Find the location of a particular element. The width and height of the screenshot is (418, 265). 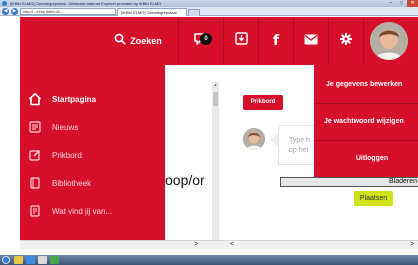

maximize-button: □ is located at coordinates (401, 3).